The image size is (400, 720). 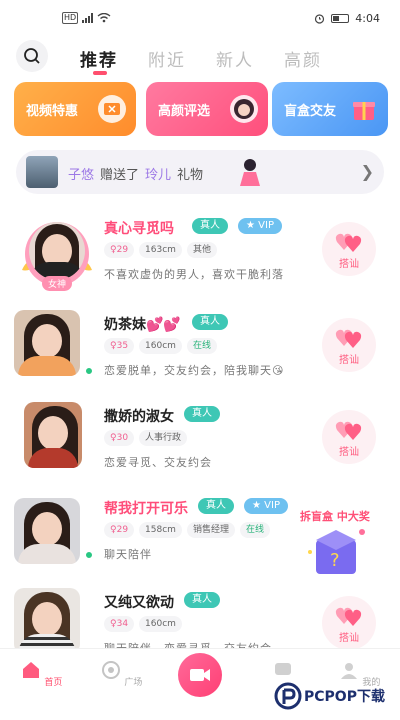 I want to click on age-tag: ♀34, so click(x=119, y=624).